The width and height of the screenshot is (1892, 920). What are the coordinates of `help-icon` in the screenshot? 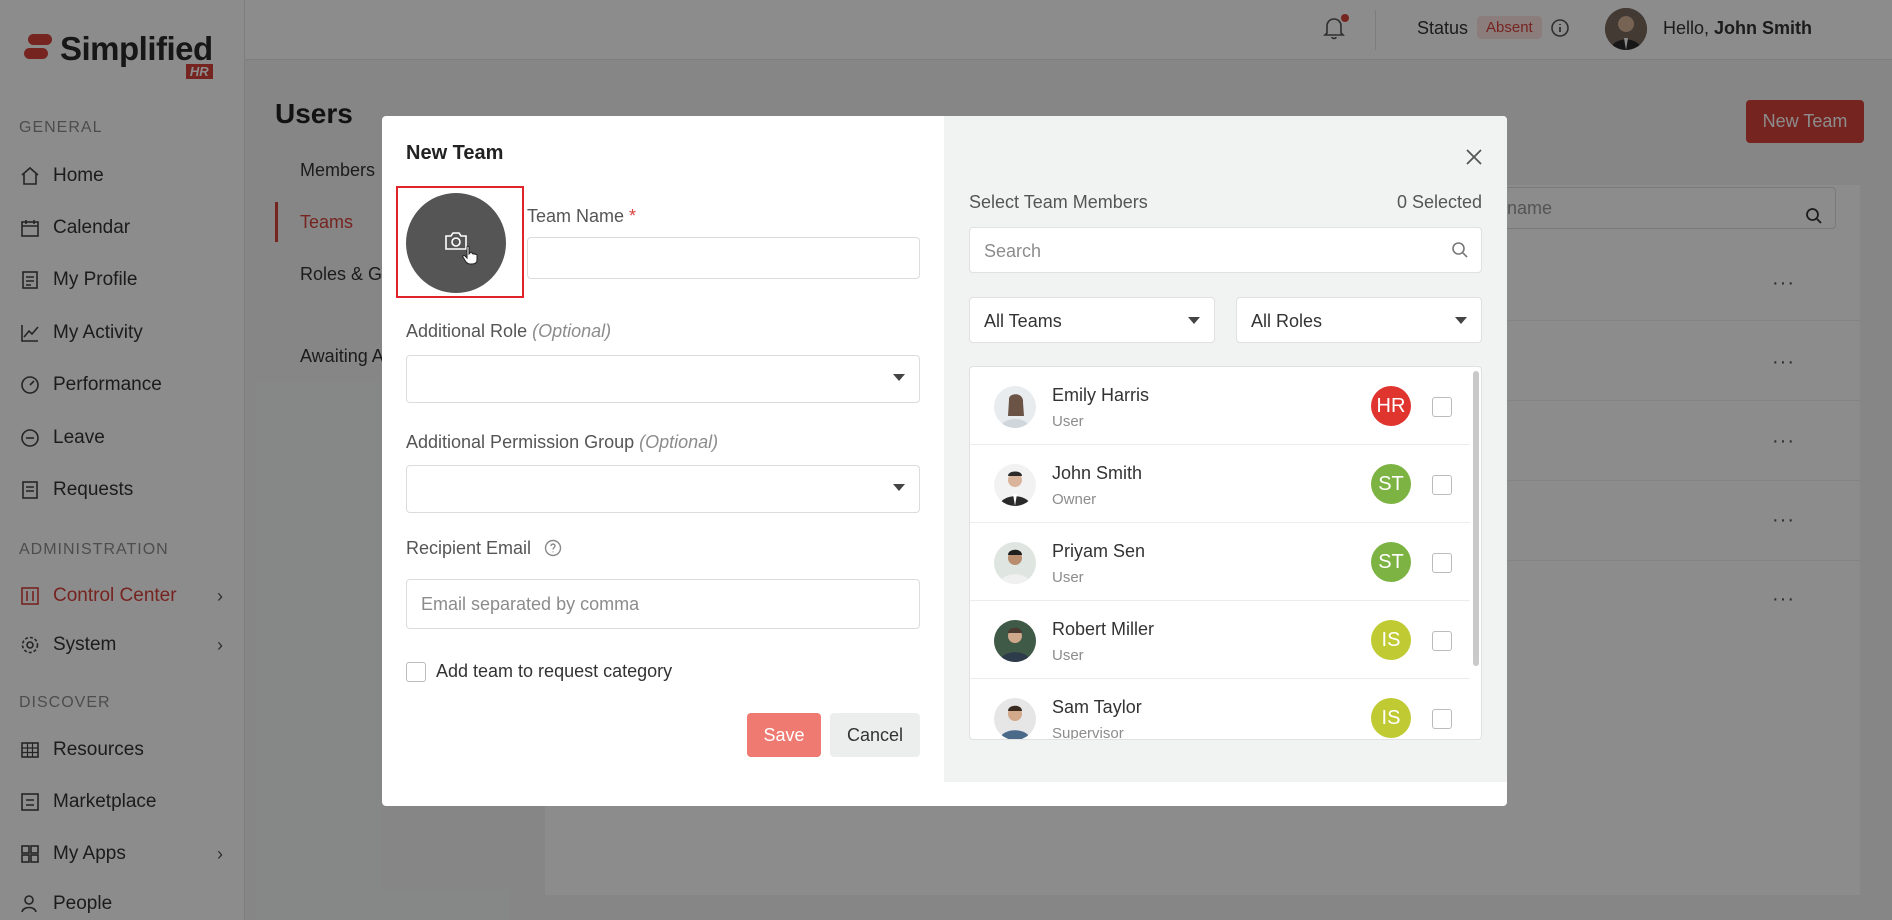 It's located at (553, 550).